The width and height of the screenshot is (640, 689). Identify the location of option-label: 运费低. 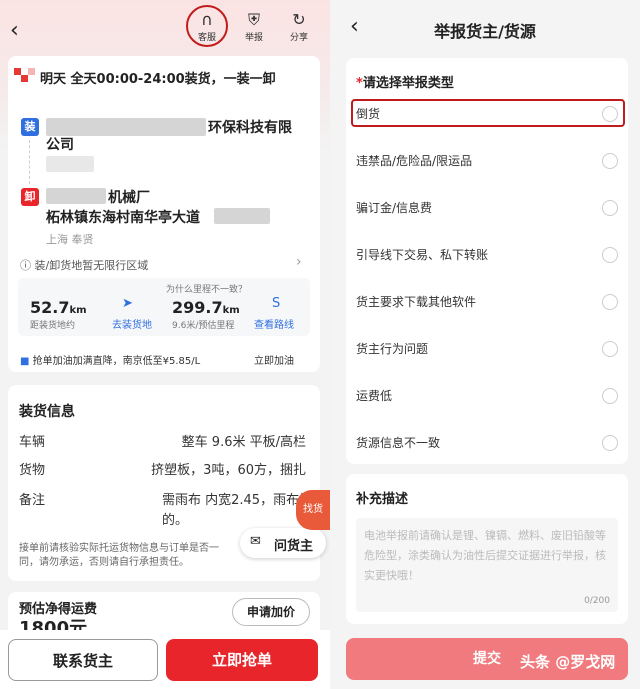
(374, 396).